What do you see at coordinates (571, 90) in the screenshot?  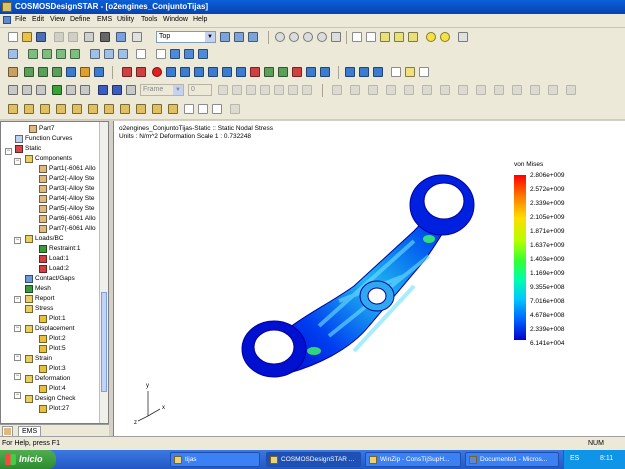 I see `sketch-tool-14-icon` at bounding box center [571, 90].